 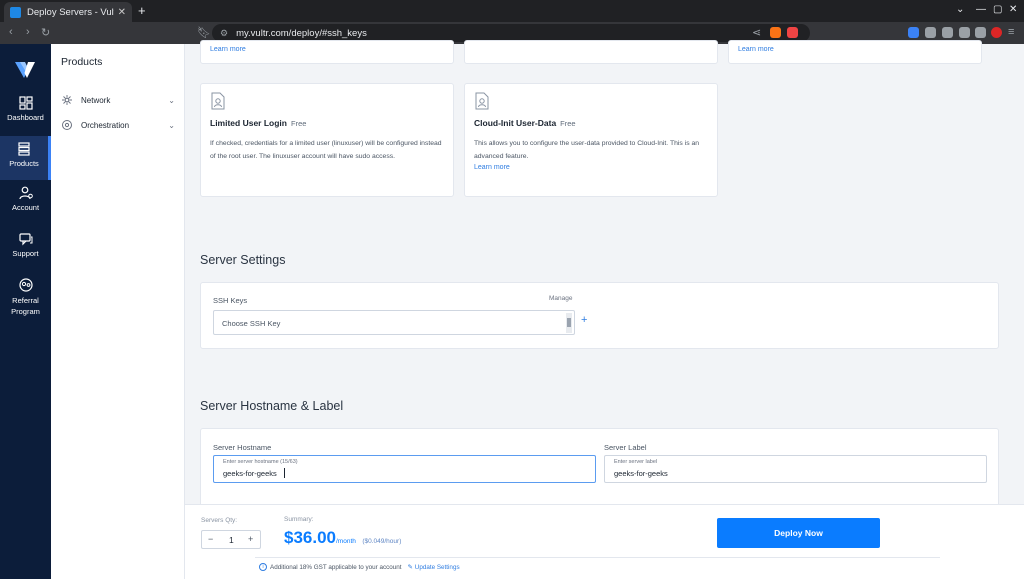 I want to click on monthly-price: $36.00, so click(x=310, y=537).